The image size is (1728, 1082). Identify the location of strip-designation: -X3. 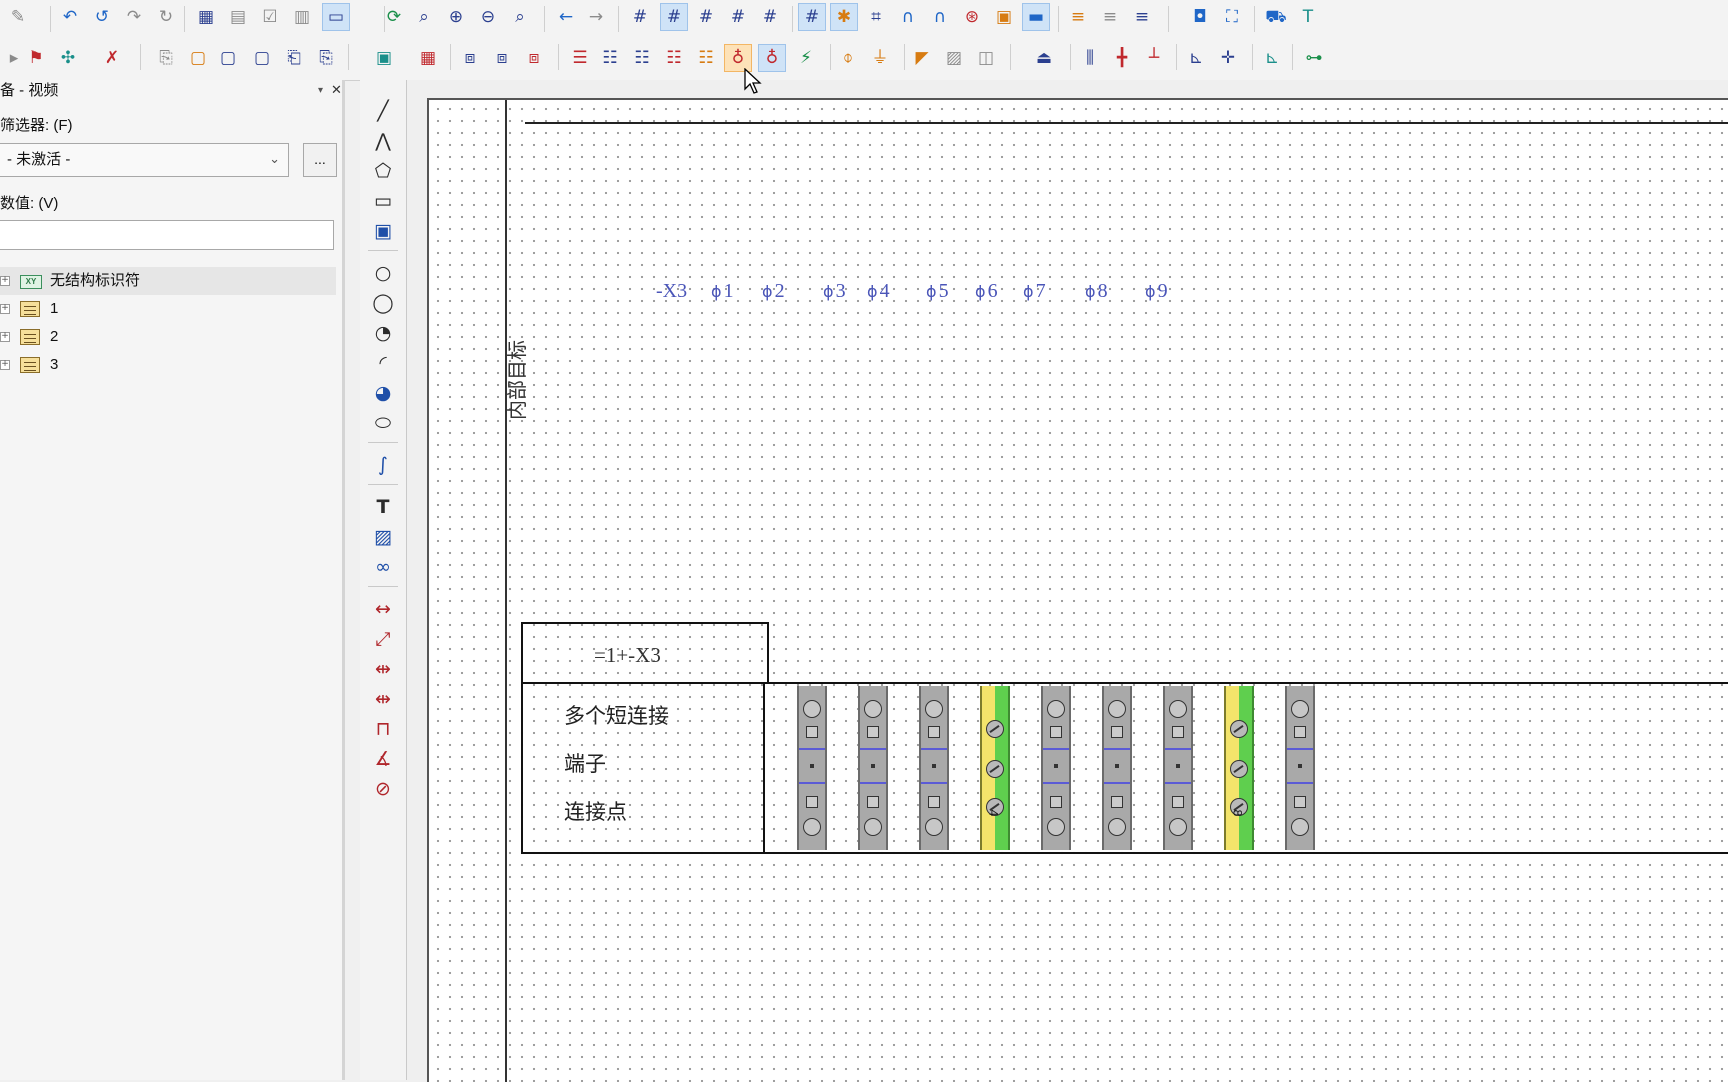
(671, 291).